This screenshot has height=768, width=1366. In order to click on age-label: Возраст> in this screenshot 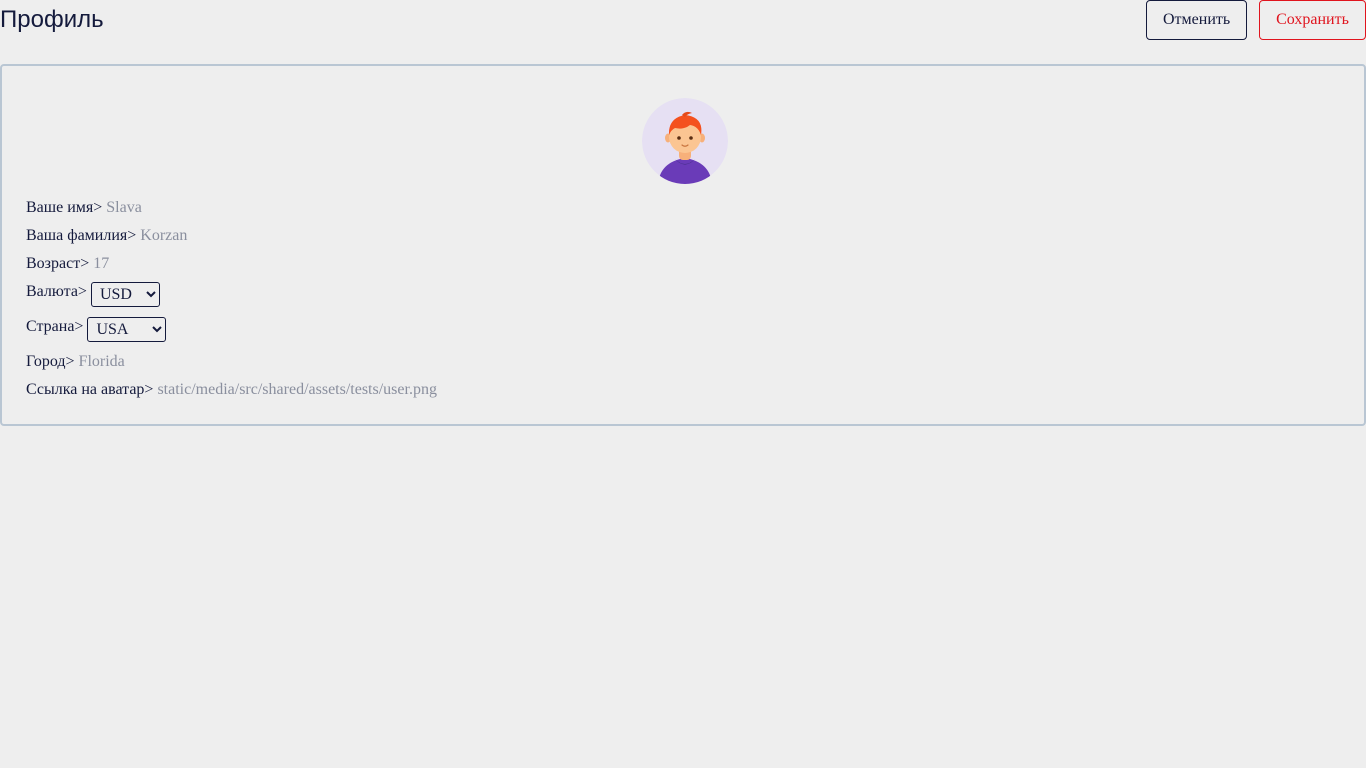, I will do `click(58, 263)`.